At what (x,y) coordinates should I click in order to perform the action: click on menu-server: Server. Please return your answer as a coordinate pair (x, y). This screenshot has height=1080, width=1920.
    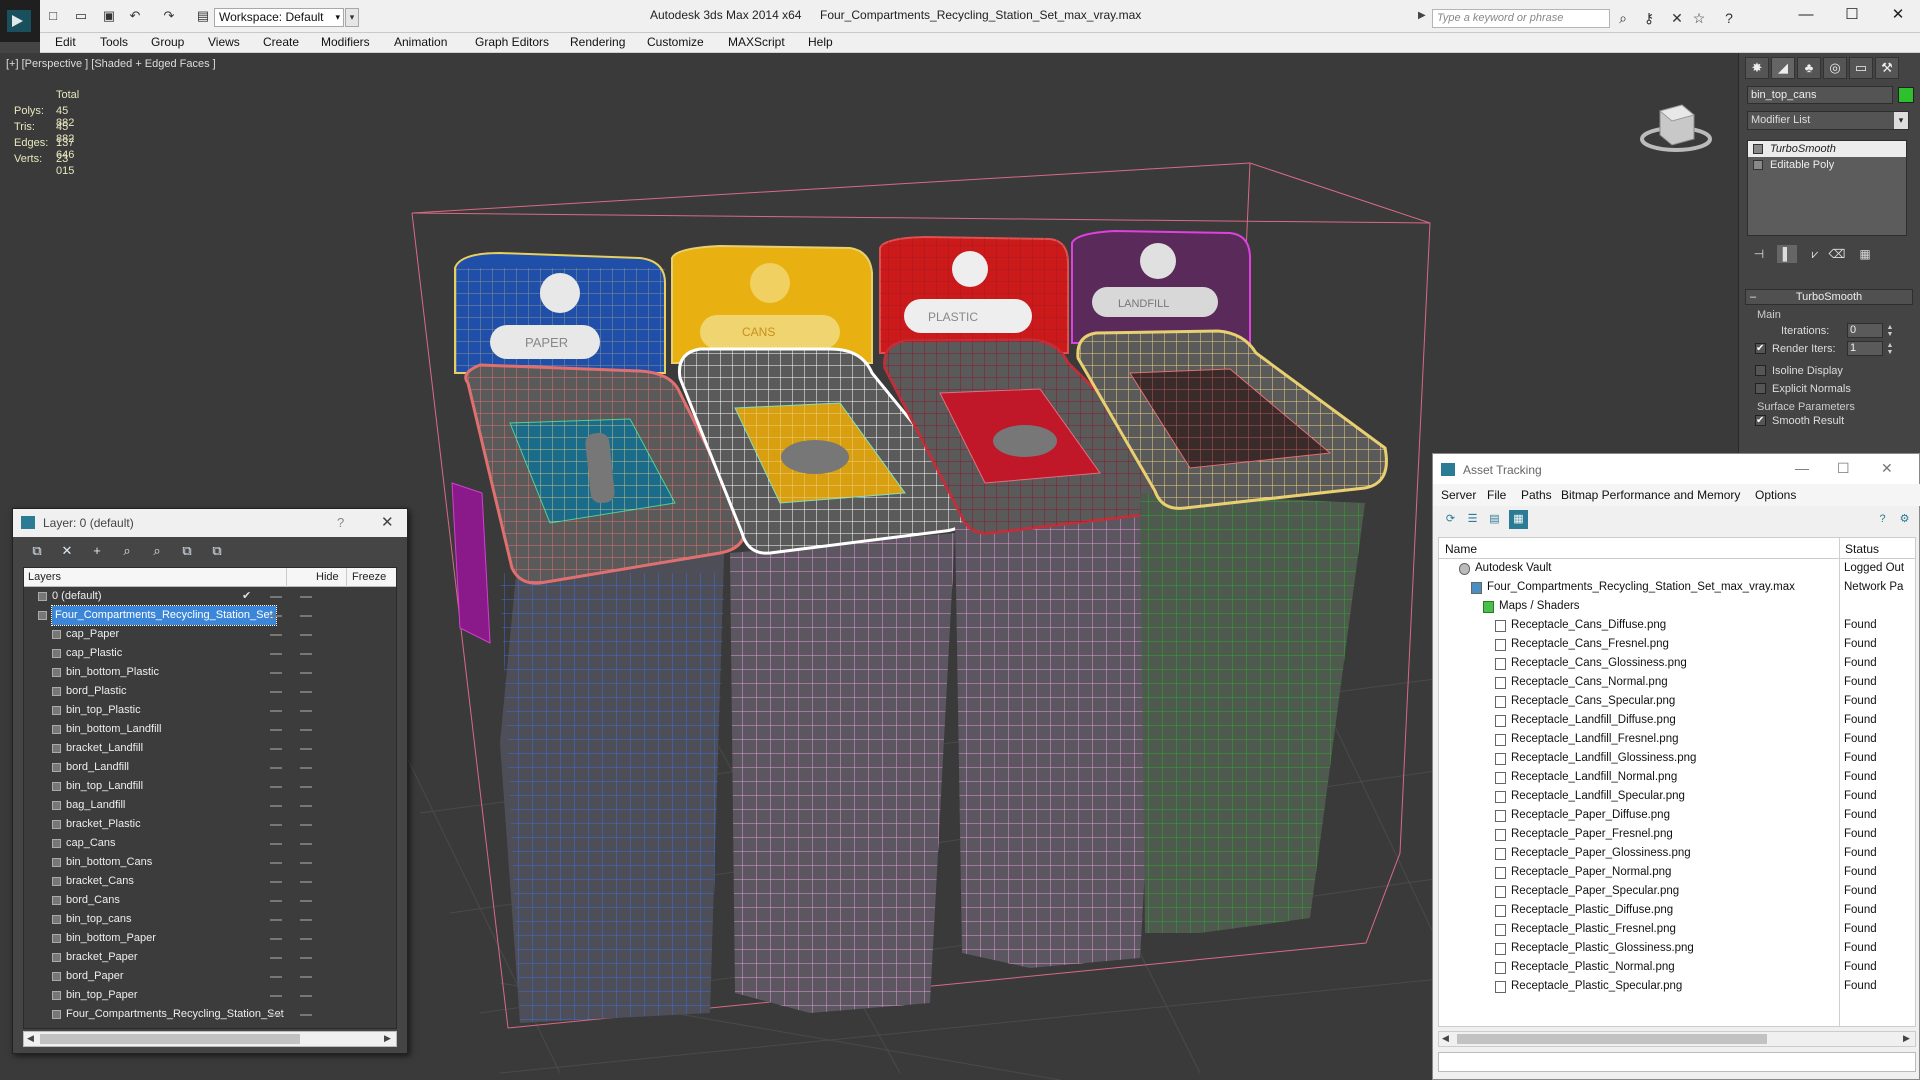
    Looking at the image, I should click on (1458, 495).